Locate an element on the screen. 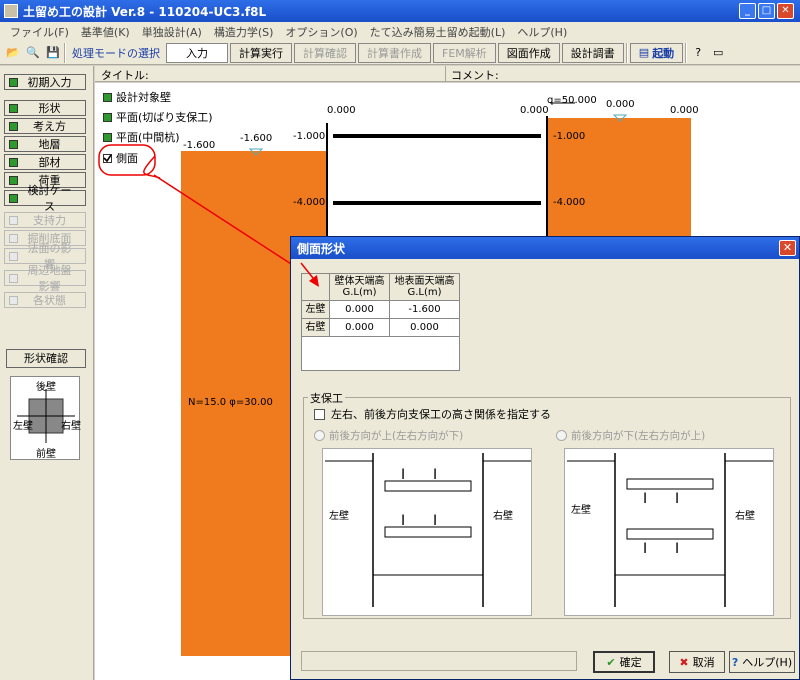 Image resolution: width=800 pixels, height=680 pixels. cancel-button: ✖ 取消 is located at coordinates (697, 662).